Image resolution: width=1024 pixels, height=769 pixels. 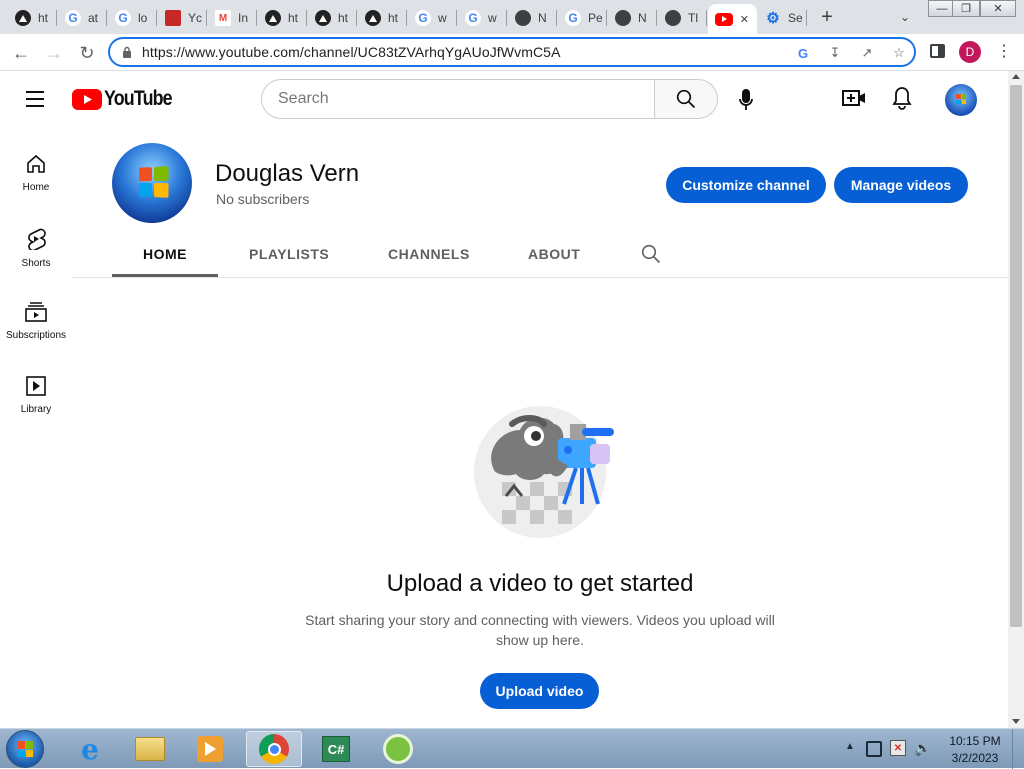 I want to click on install-app-icon: ↧, so click(x=835, y=53).